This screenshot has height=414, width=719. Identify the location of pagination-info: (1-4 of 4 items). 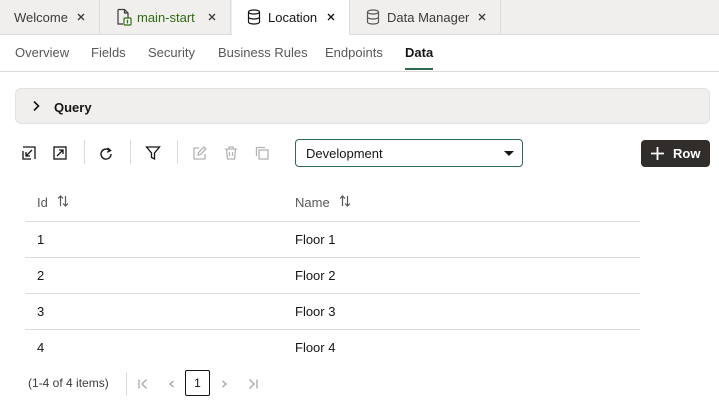
(68, 383).